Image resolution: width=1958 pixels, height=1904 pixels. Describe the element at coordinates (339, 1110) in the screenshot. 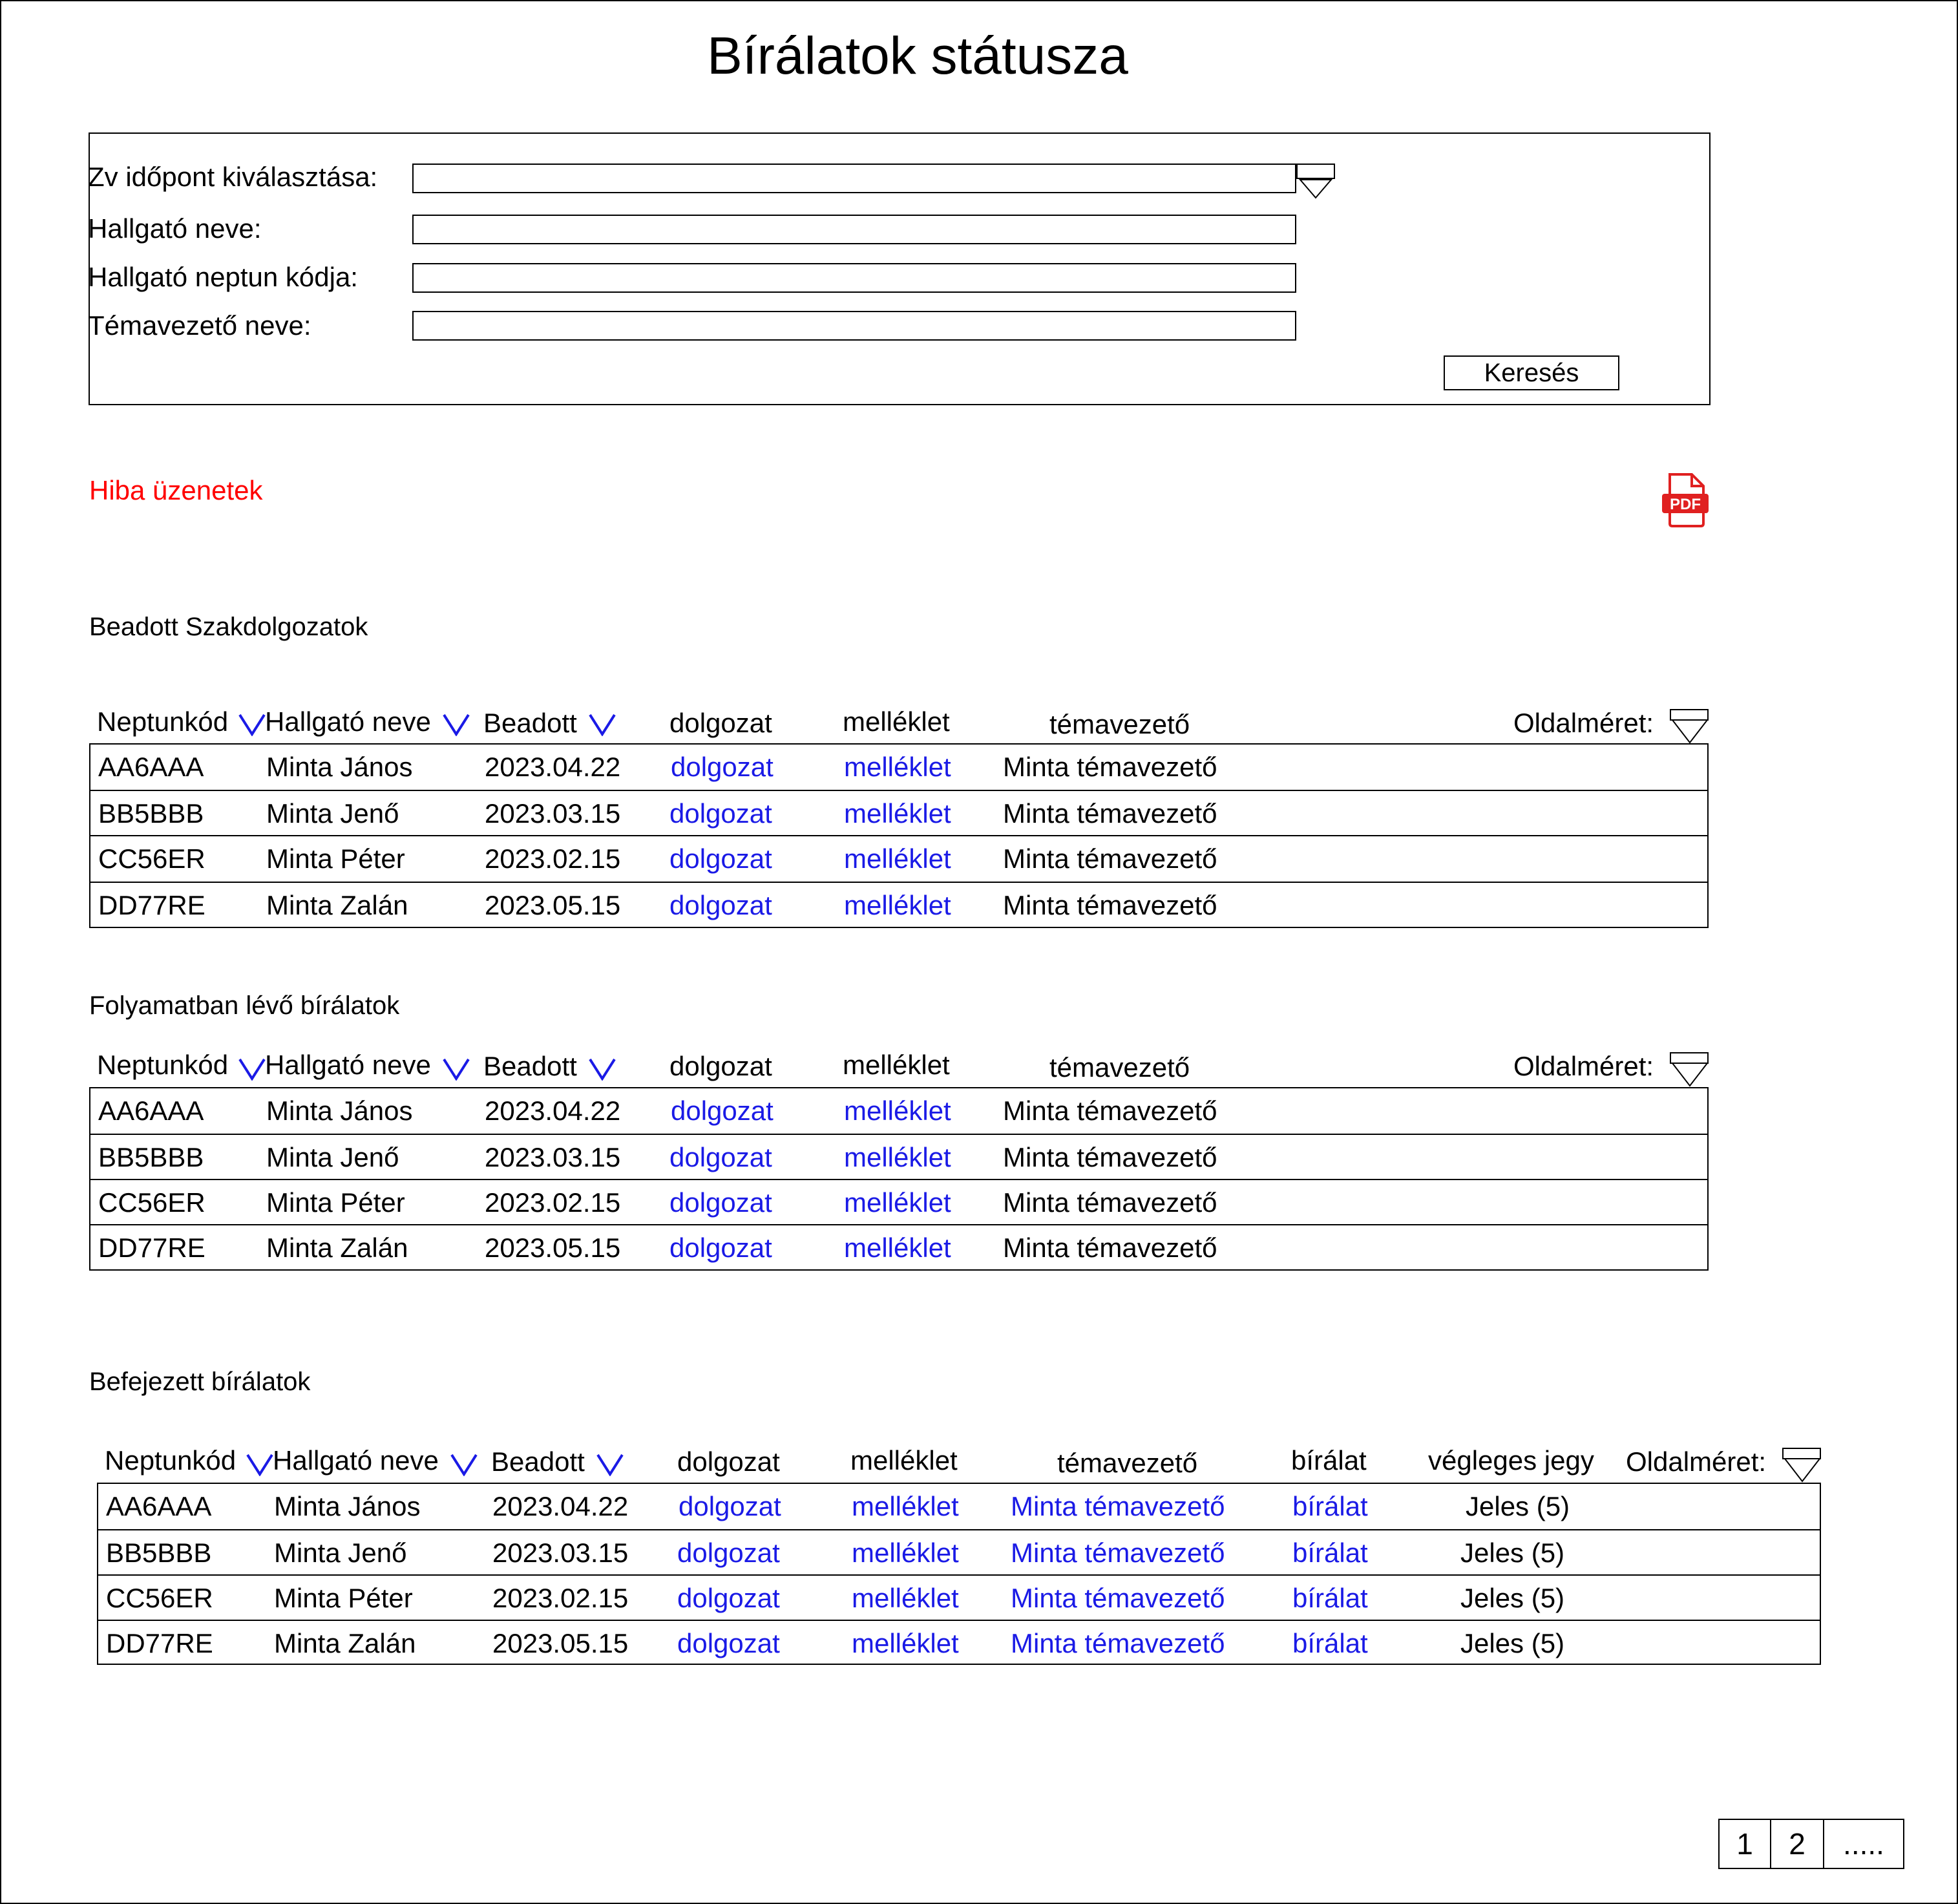

I see `name-cell: Minta János` at that location.